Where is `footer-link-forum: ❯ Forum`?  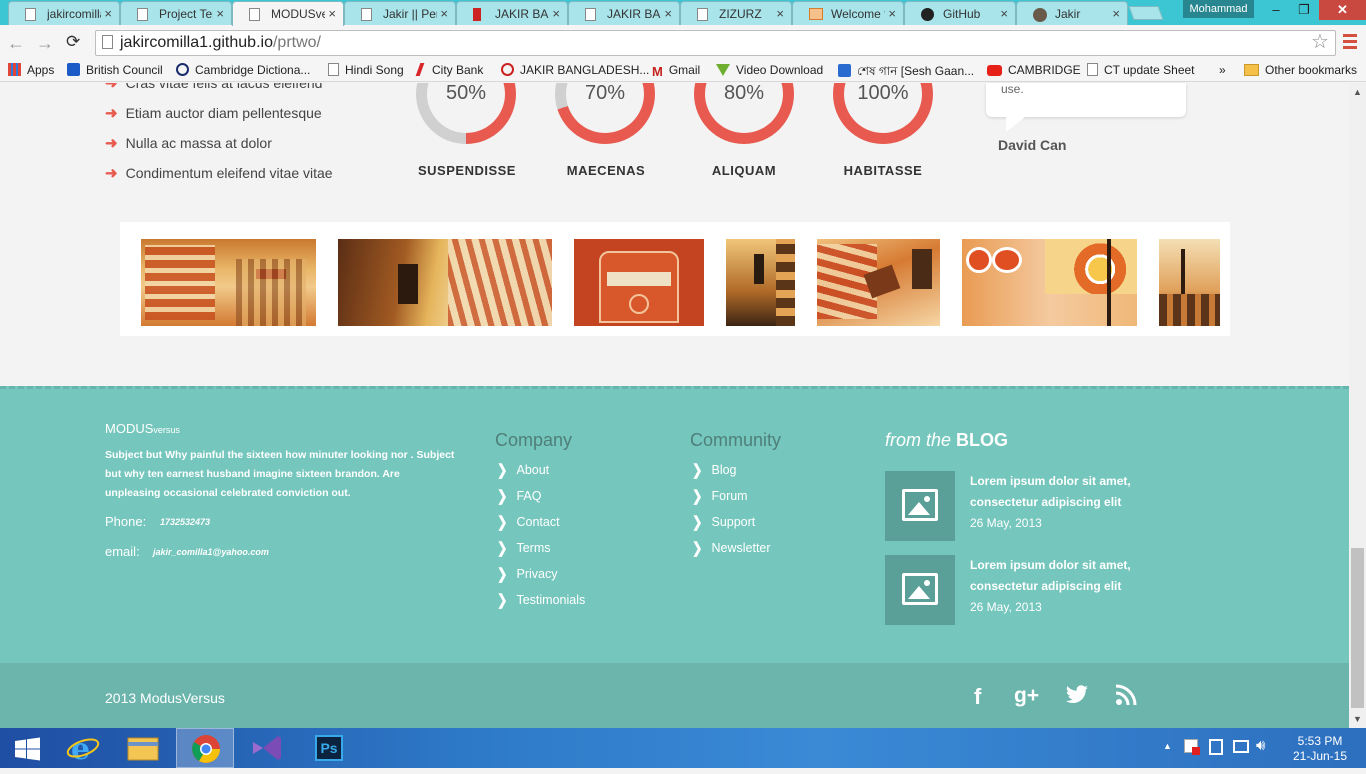
footer-link-forum: ❯ Forum is located at coordinates (720, 496).